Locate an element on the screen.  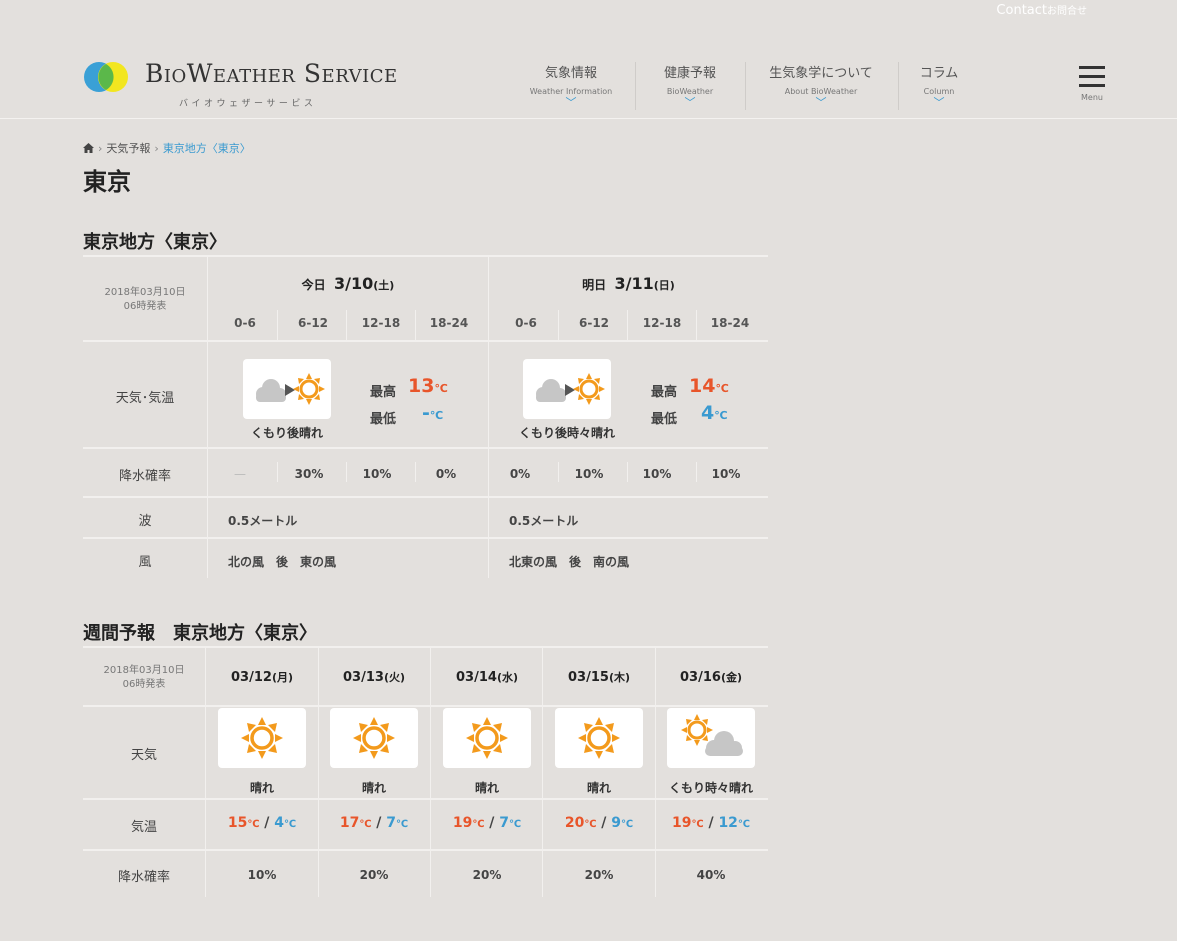
high-label: 最高 is located at coordinates (664, 392).